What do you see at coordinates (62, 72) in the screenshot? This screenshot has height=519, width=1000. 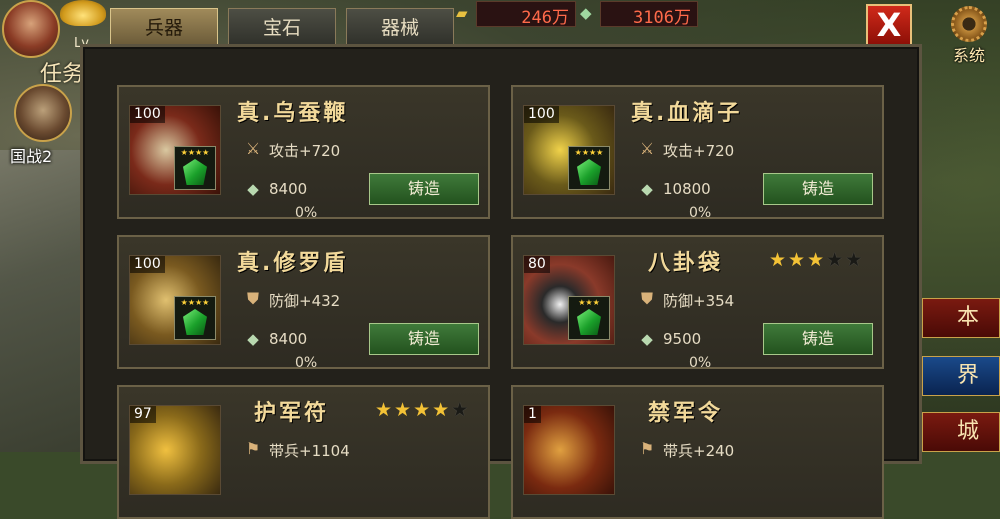 I see `task-button: 任务` at bounding box center [62, 72].